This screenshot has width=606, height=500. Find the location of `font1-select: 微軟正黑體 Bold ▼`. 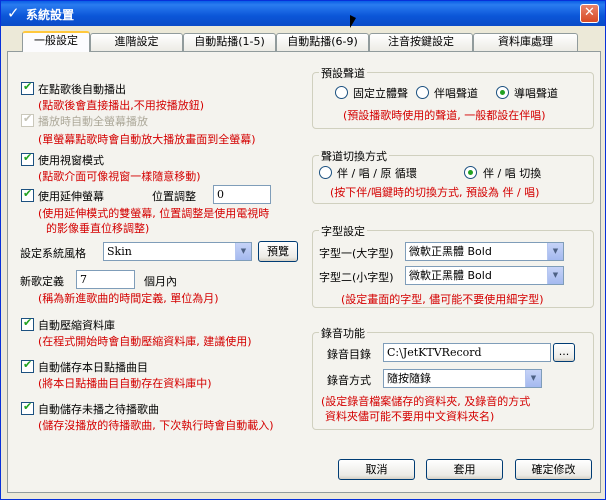

font1-select: 微軟正黑體 Bold ▼ is located at coordinates (484, 251).